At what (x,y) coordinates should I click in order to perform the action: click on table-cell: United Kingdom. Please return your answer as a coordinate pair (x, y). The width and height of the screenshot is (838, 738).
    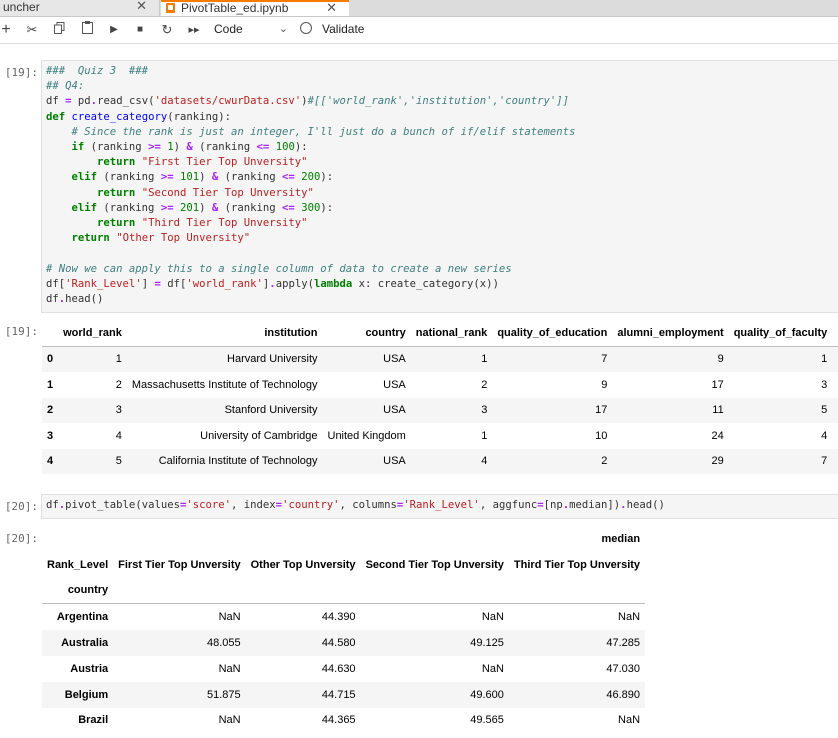
    Looking at the image, I should click on (366, 435).